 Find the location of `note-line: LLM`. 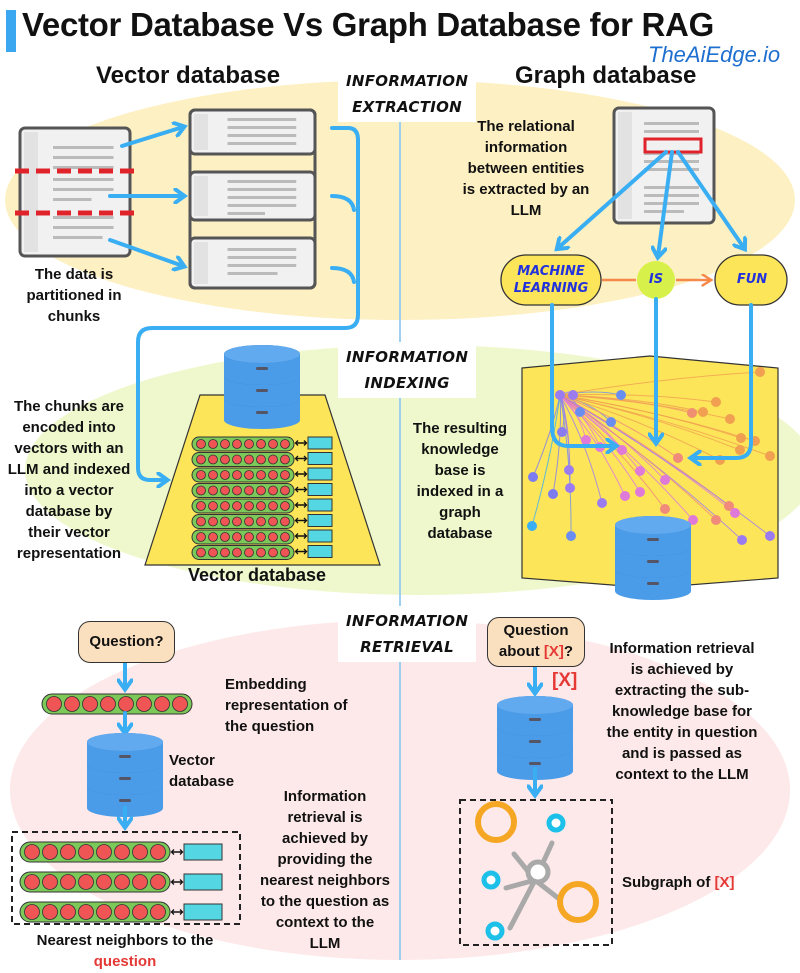

note-line: LLM is located at coordinates (526, 210).